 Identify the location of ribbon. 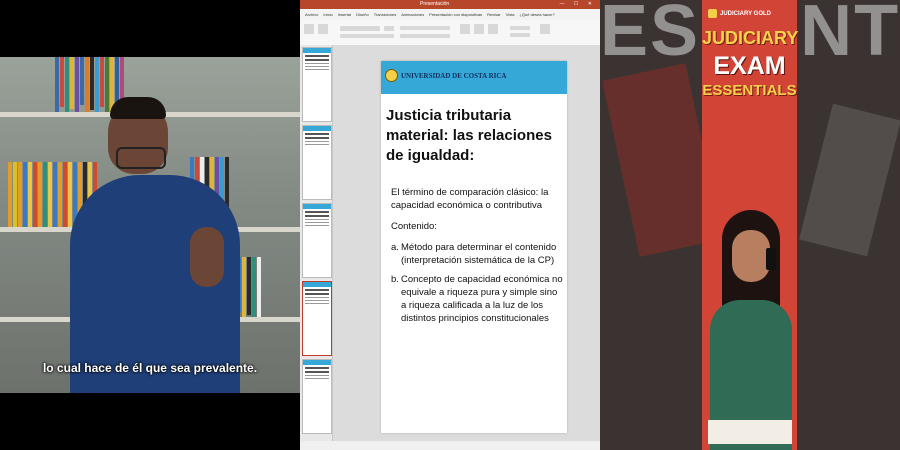
(450, 33).